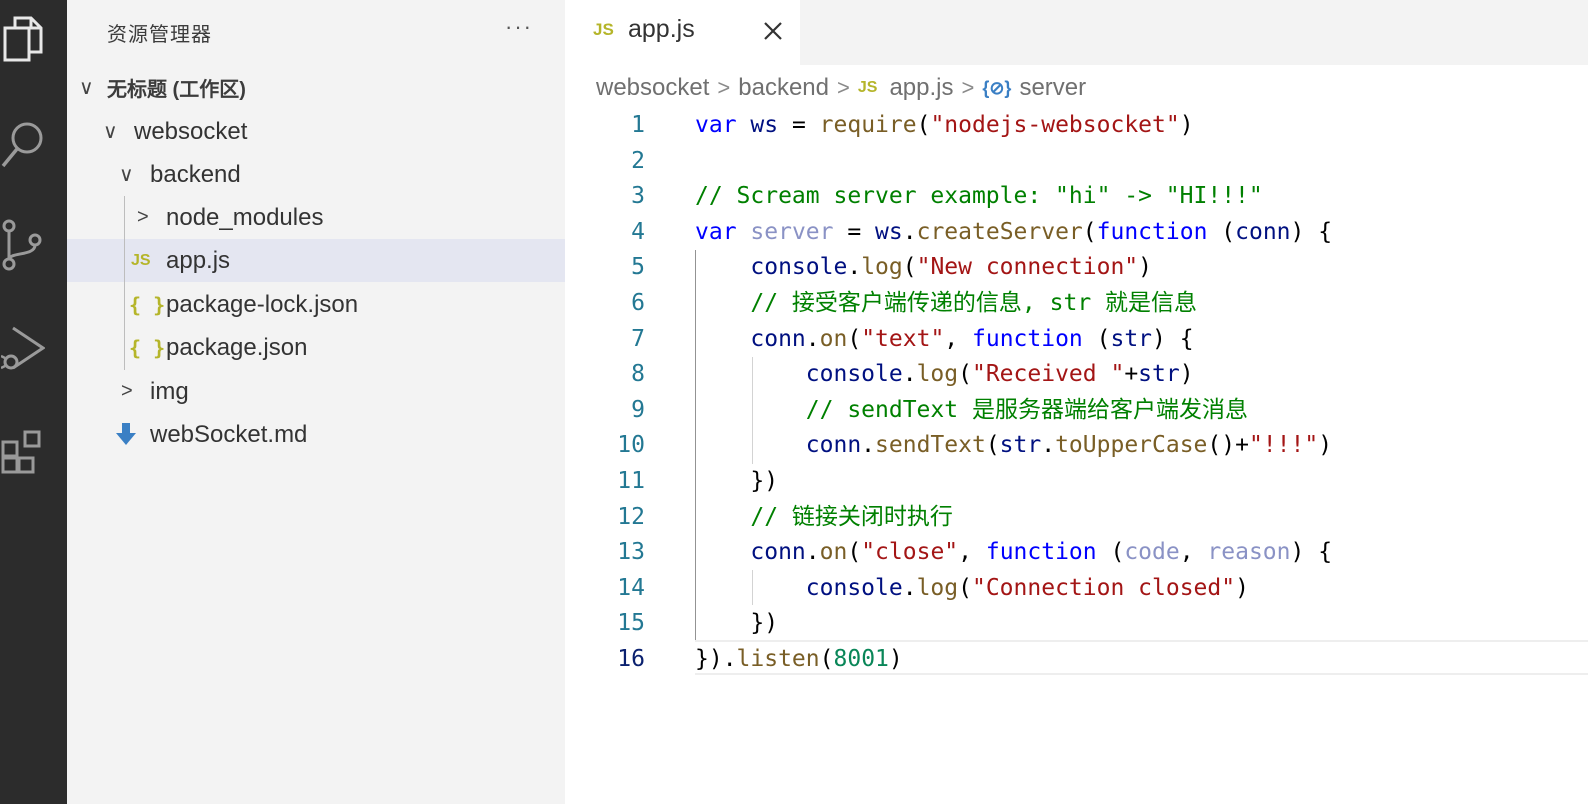 The height and width of the screenshot is (804, 1588). What do you see at coordinates (23, 144) in the screenshot?
I see `search-icon` at bounding box center [23, 144].